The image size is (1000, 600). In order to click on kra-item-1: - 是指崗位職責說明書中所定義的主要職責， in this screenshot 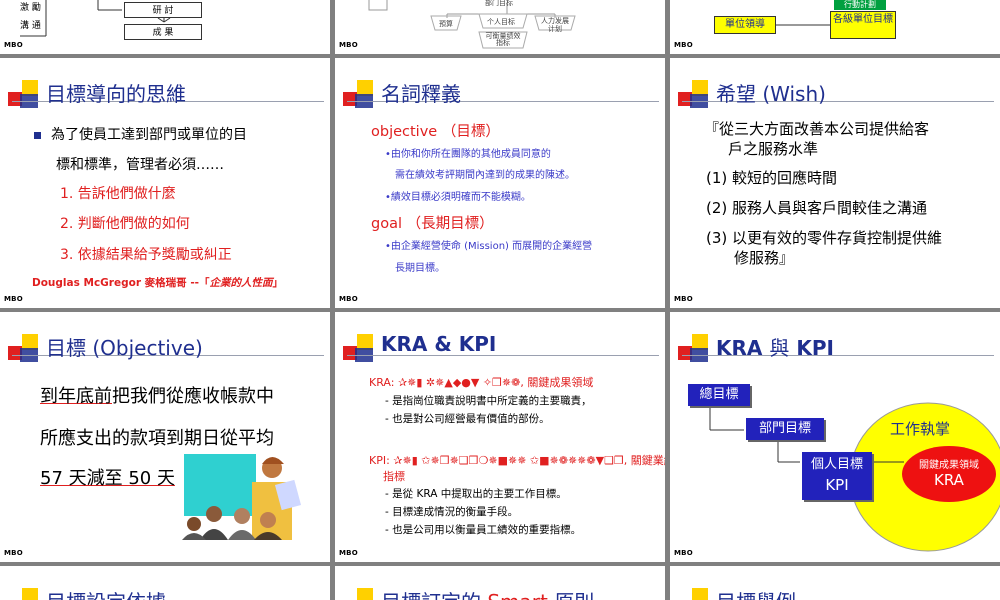, I will do `click(488, 401)`.